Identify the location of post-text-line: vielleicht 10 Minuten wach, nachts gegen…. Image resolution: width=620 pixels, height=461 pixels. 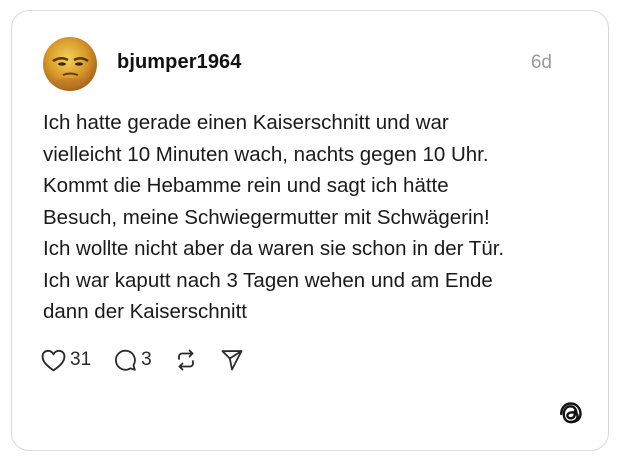
(266, 154).